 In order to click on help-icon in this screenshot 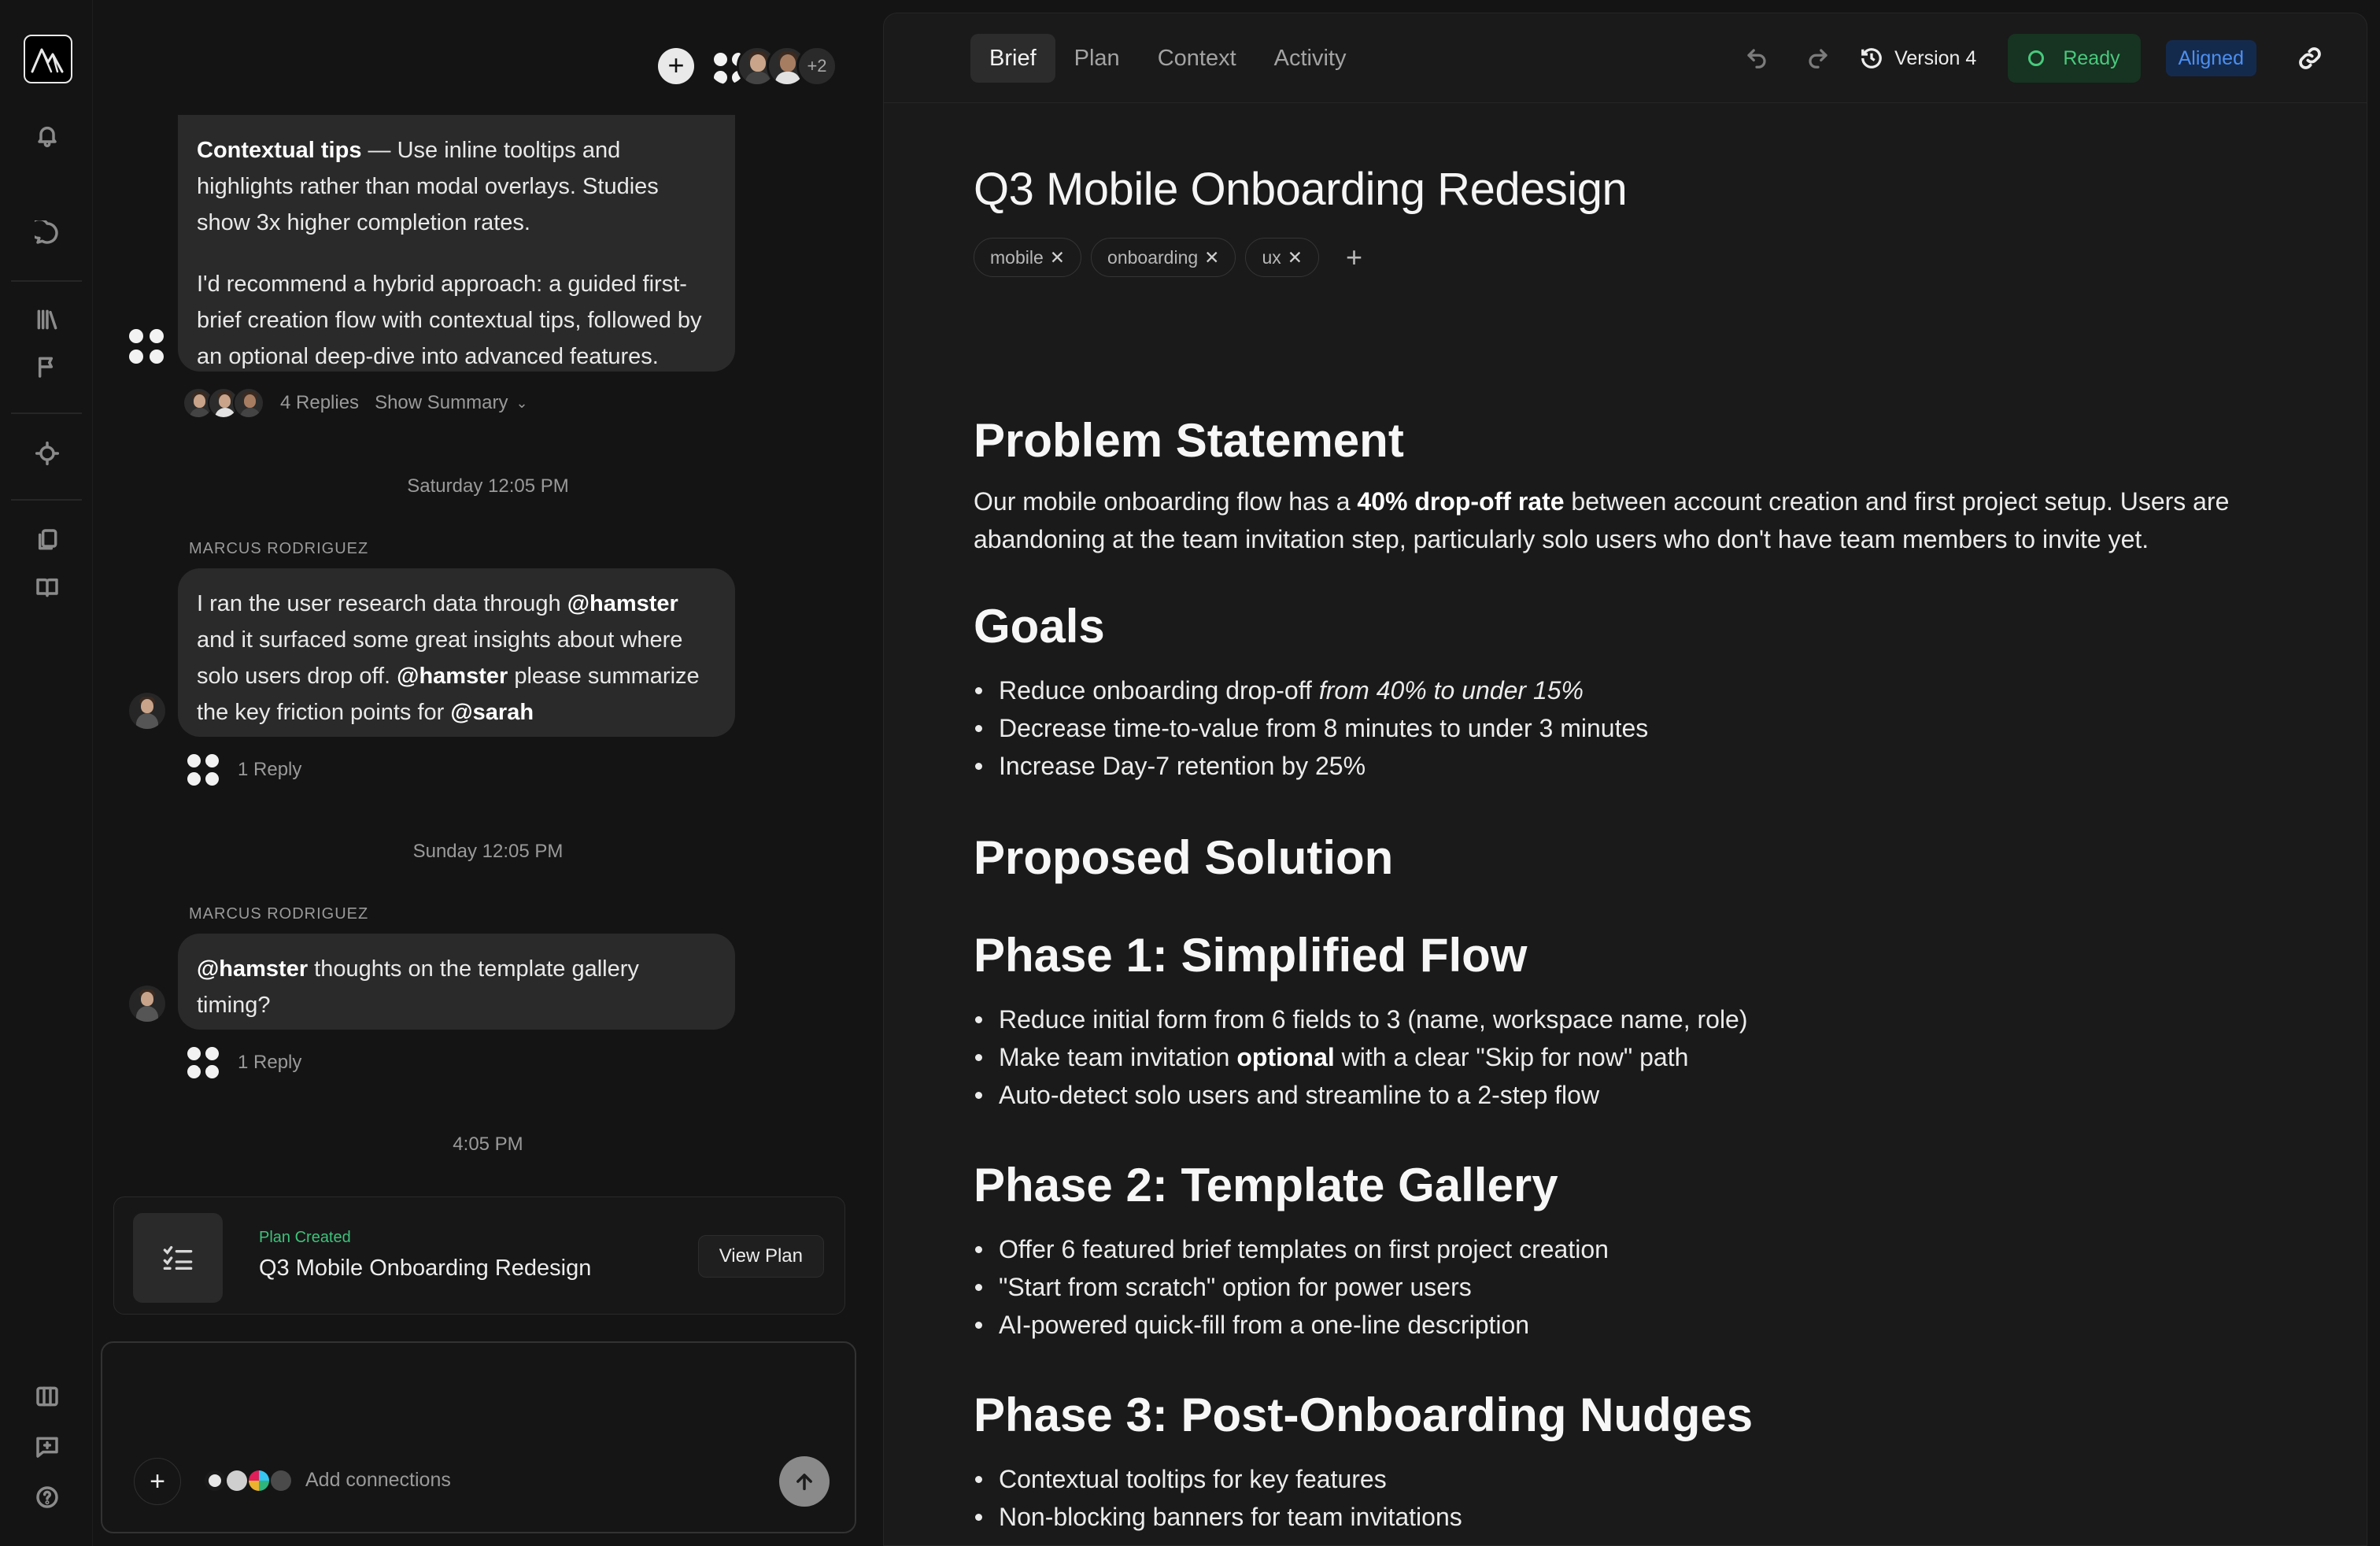, I will do `click(47, 1497)`.